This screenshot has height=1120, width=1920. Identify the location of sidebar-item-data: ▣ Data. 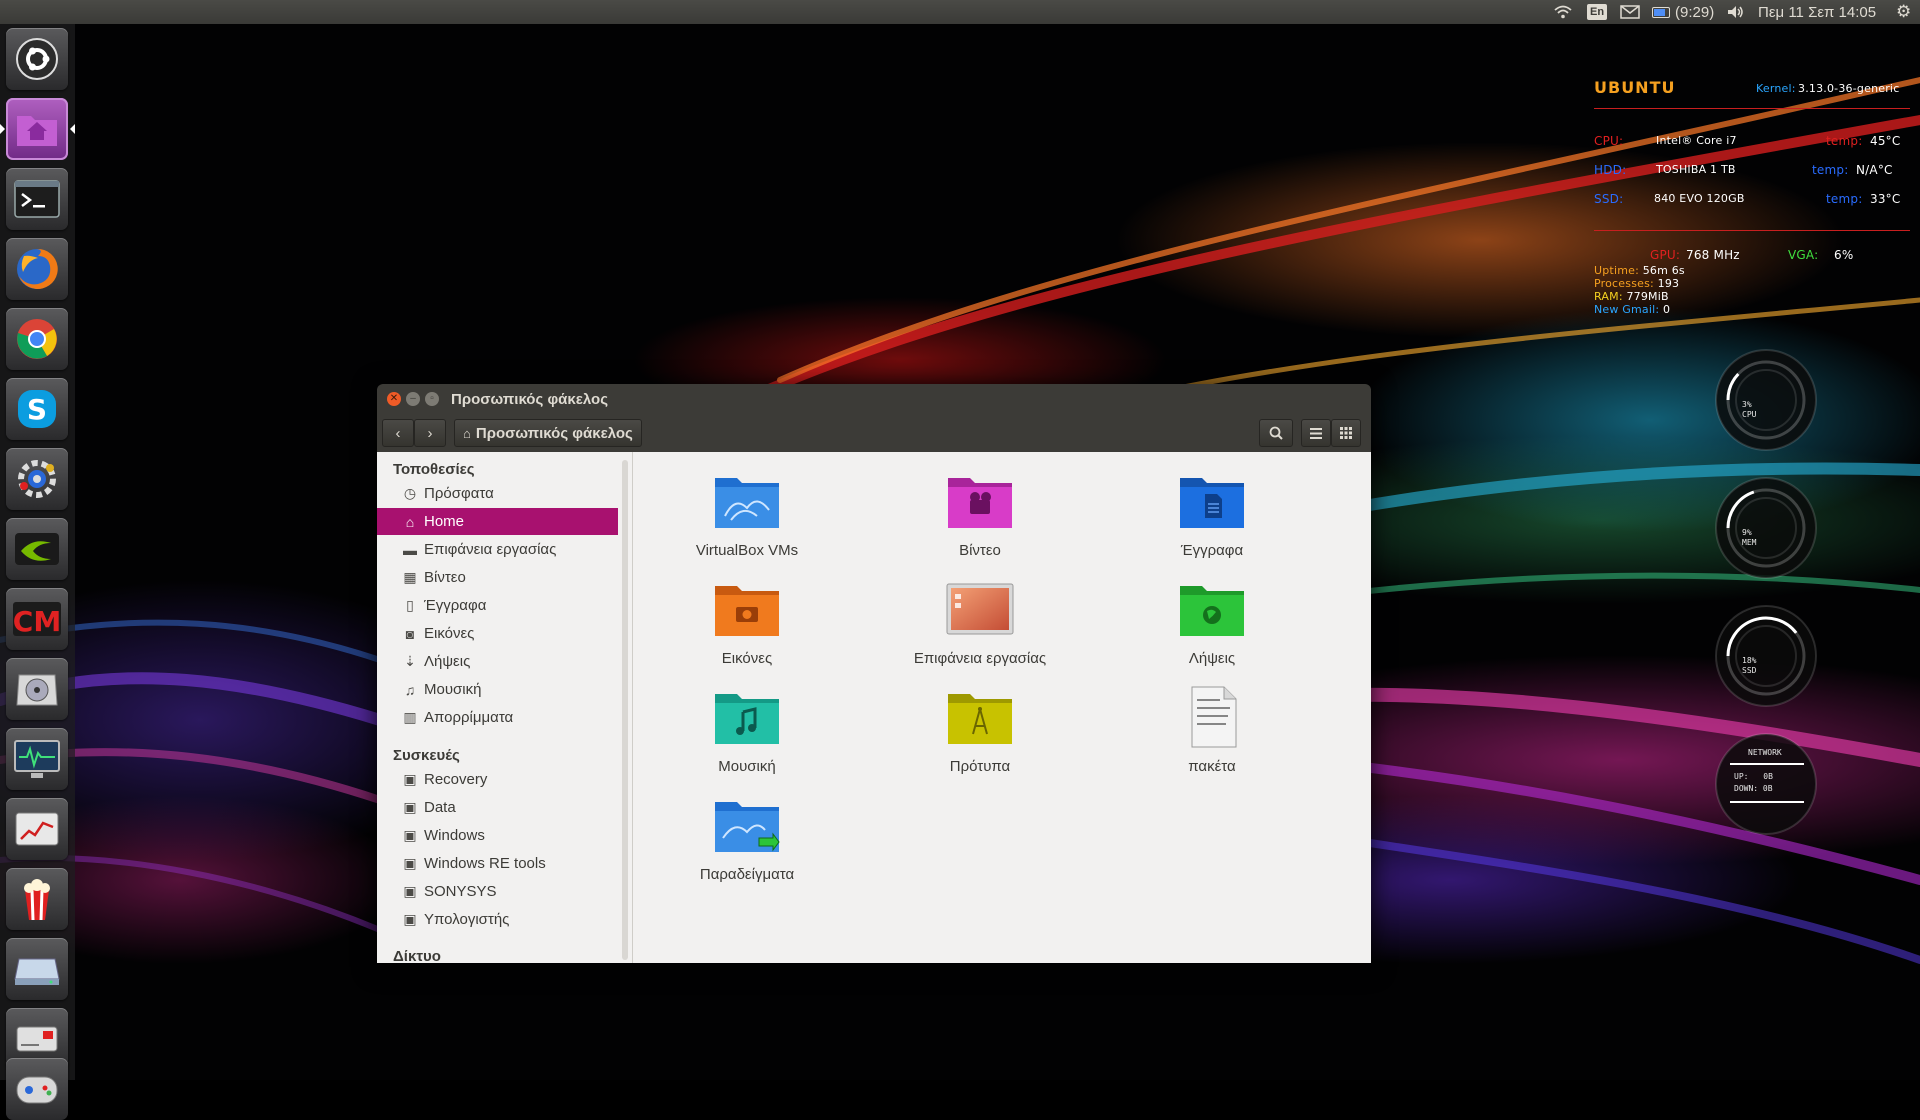
(497, 807).